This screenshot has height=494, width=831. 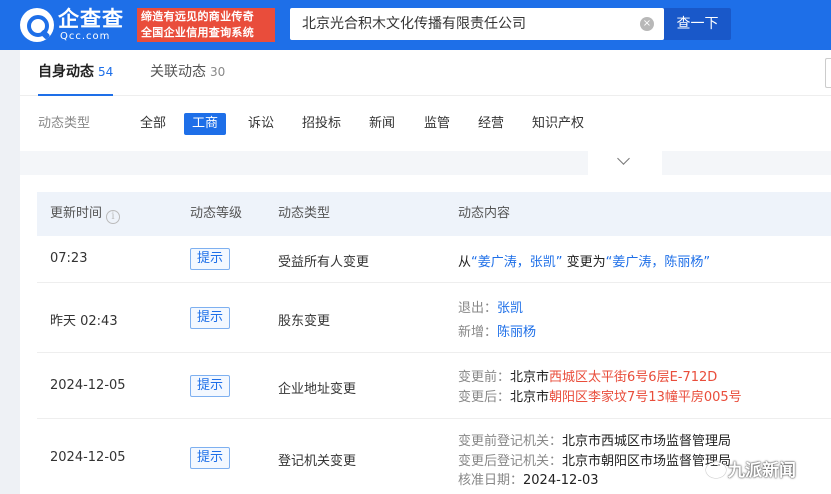 What do you see at coordinates (425, 163) in the screenshot?
I see `expand-strip` at bounding box center [425, 163].